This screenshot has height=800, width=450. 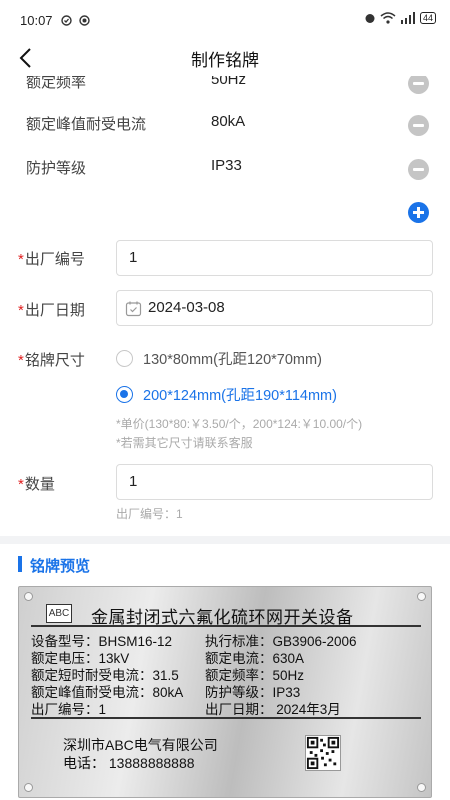 What do you see at coordinates (388, 18) in the screenshot?
I see `wifi-icon` at bounding box center [388, 18].